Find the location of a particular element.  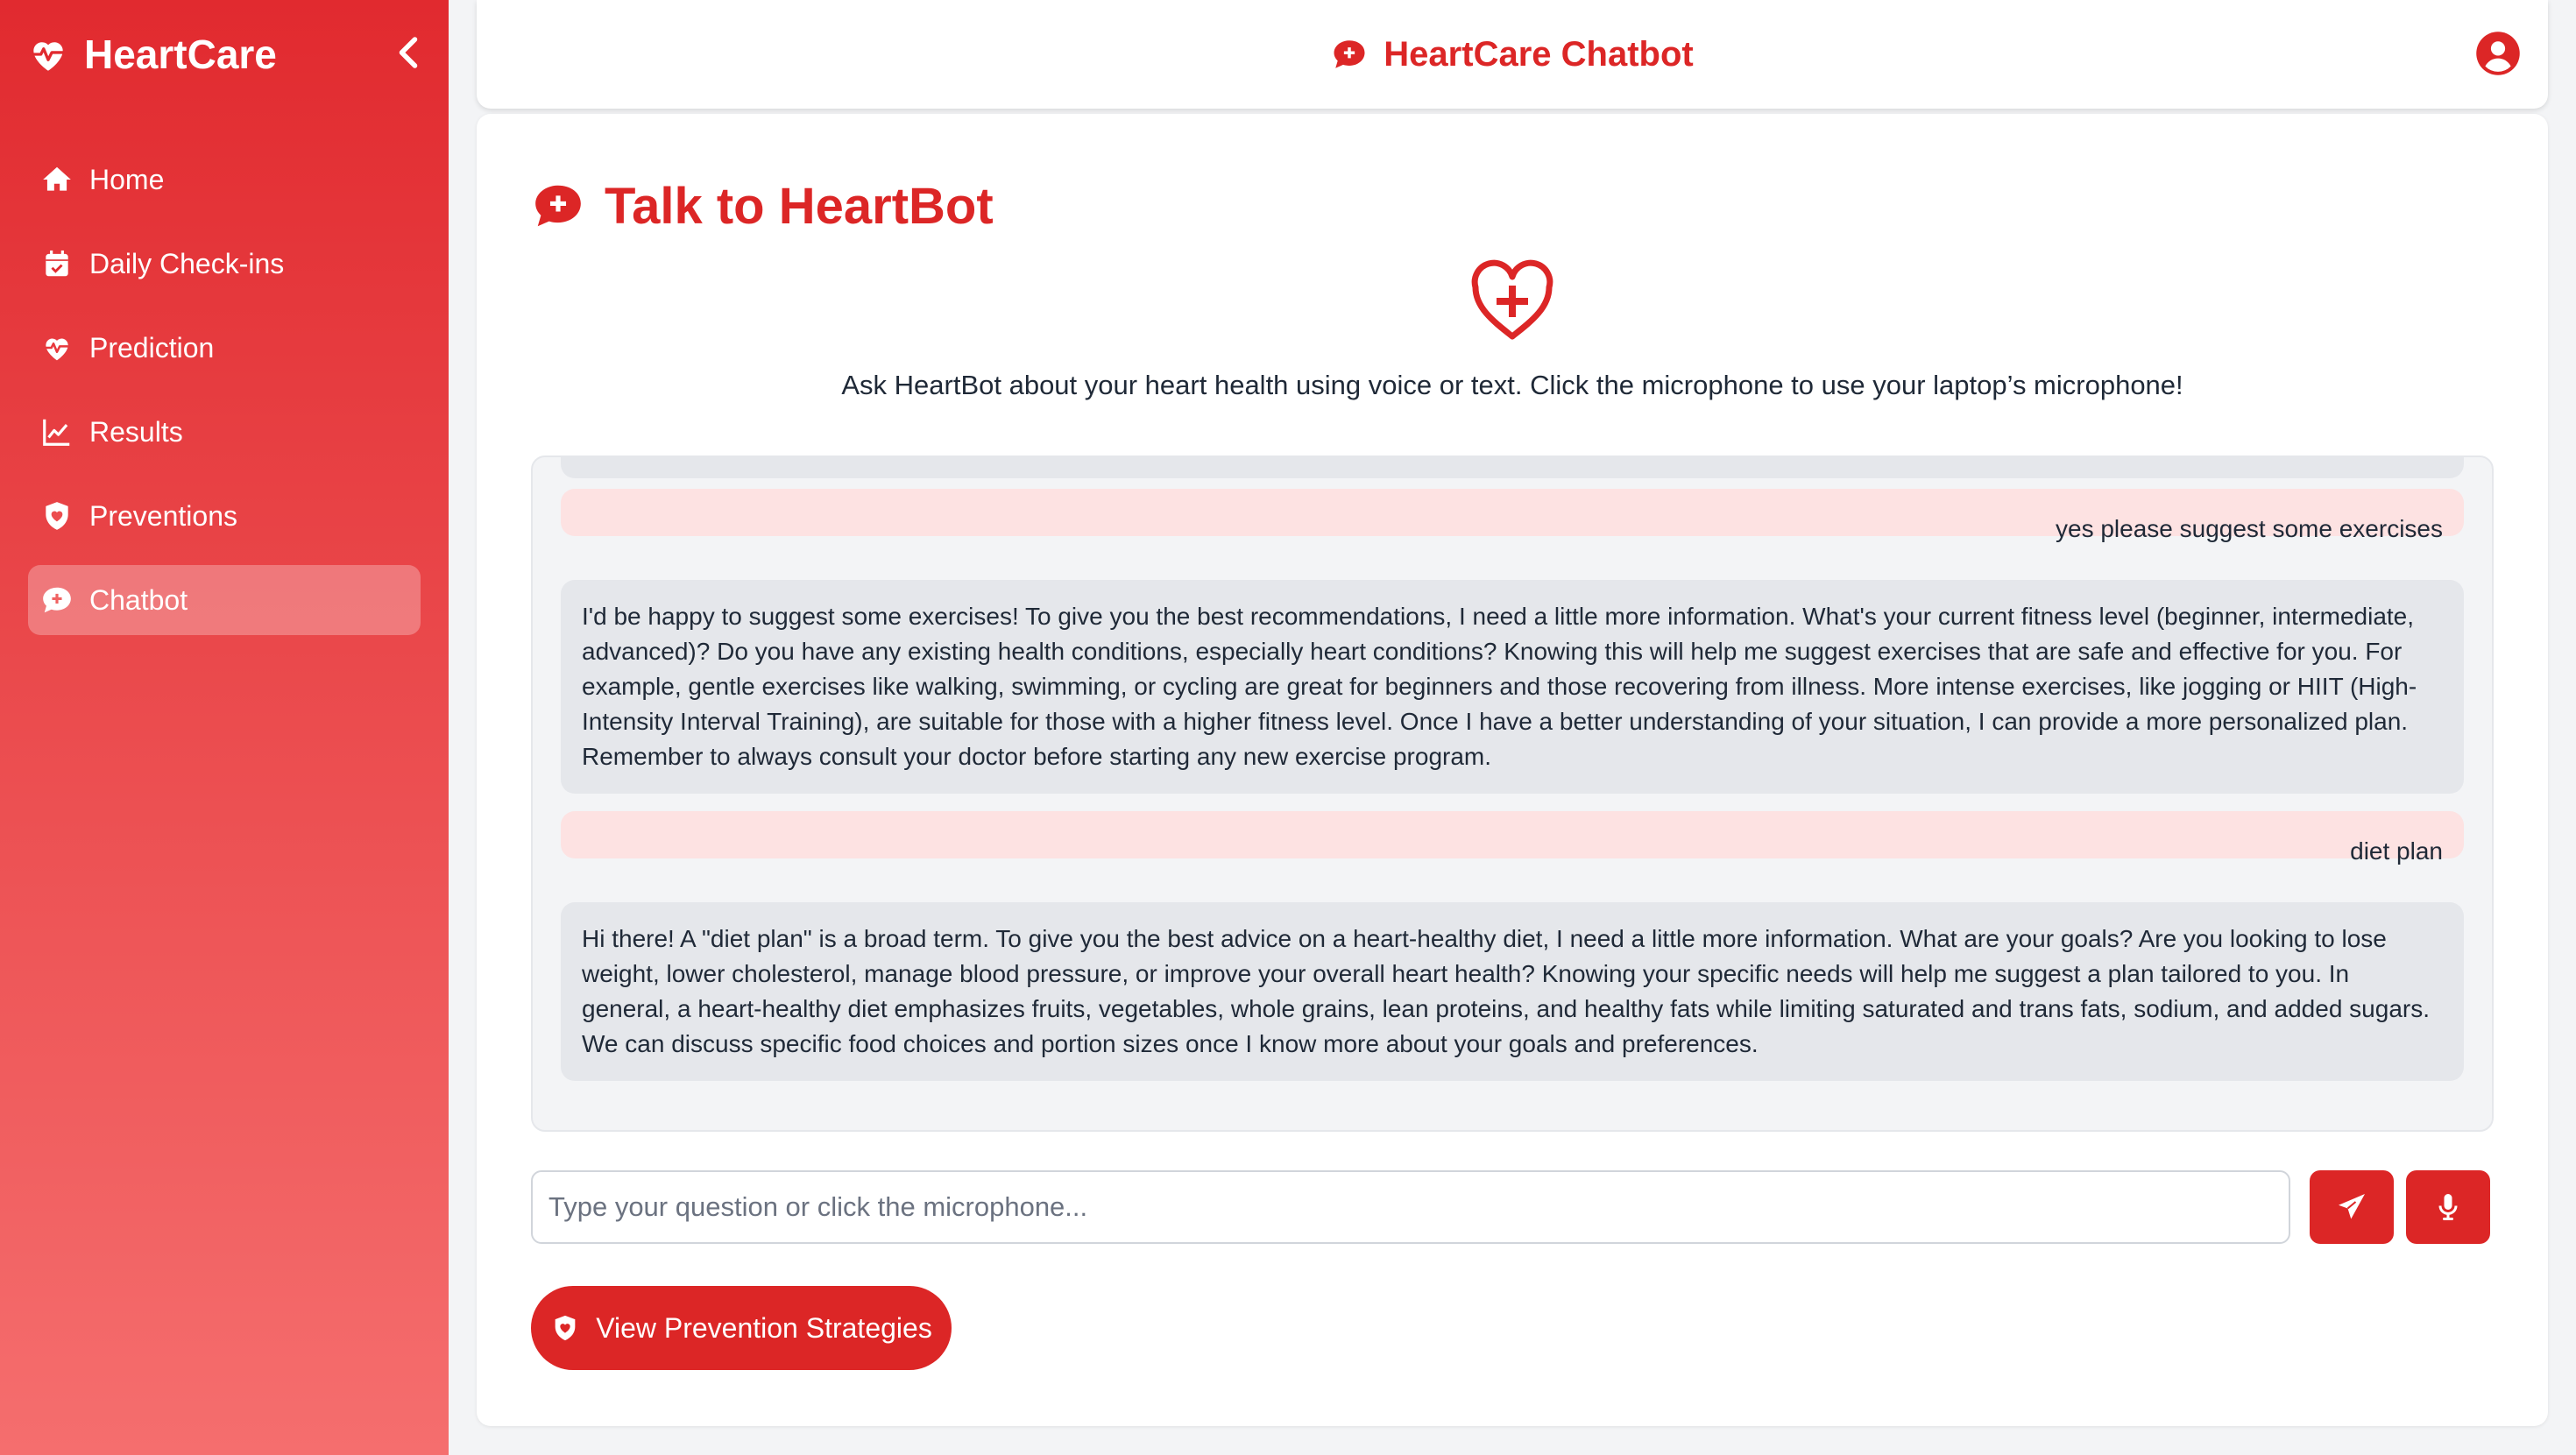

collapse-sidebar-button is located at coordinates (408, 52).